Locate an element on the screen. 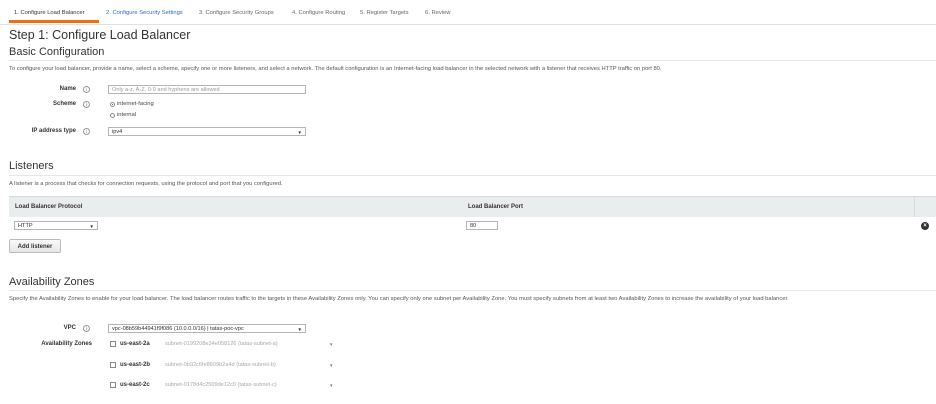  zone-us-east-2a-label: us-east-2a is located at coordinates (135, 344).